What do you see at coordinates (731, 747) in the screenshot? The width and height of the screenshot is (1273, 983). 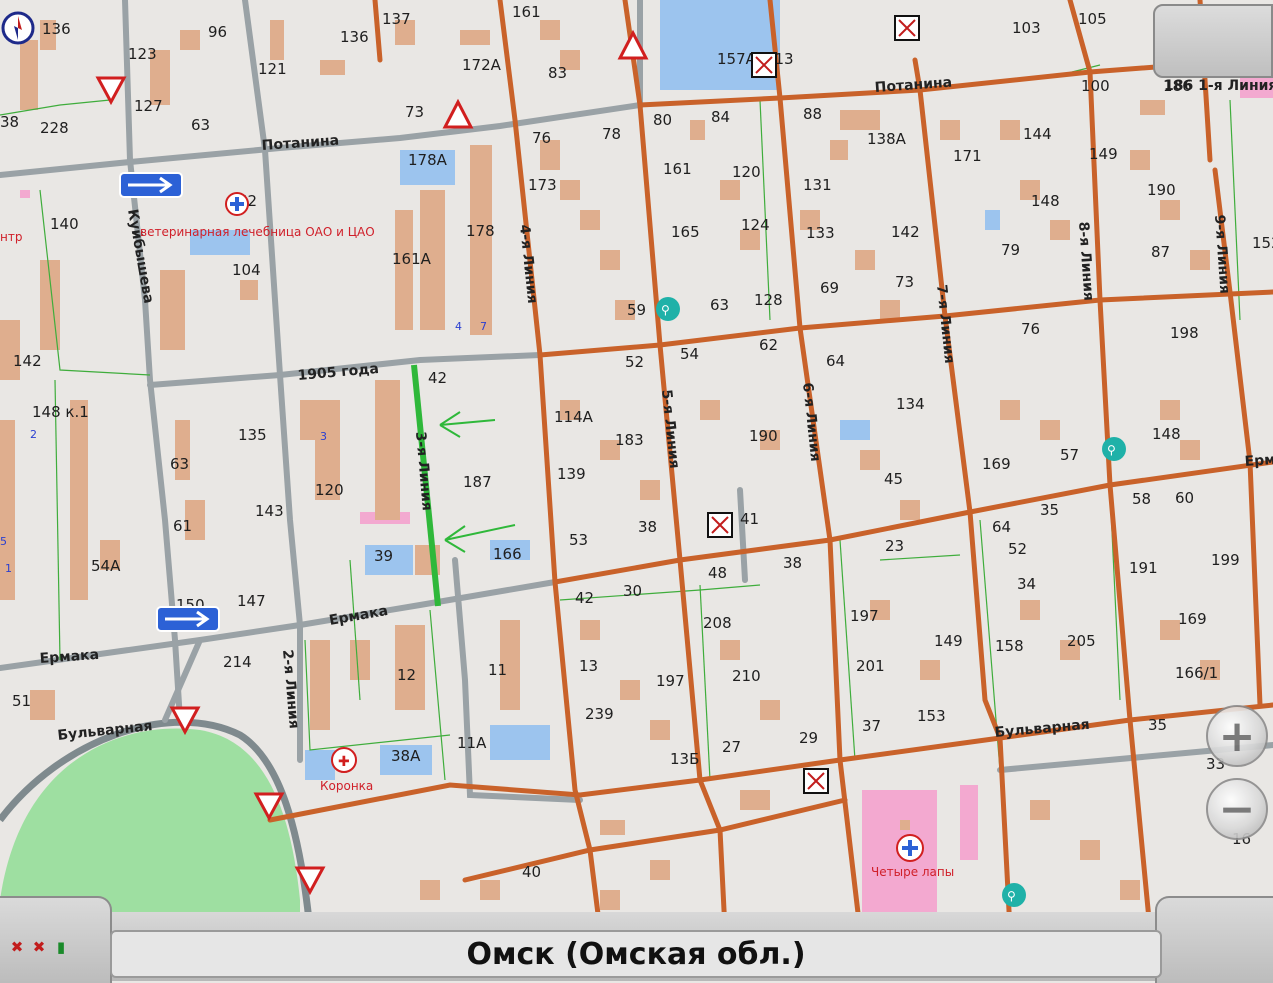 I see `house-number: 27` at bounding box center [731, 747].